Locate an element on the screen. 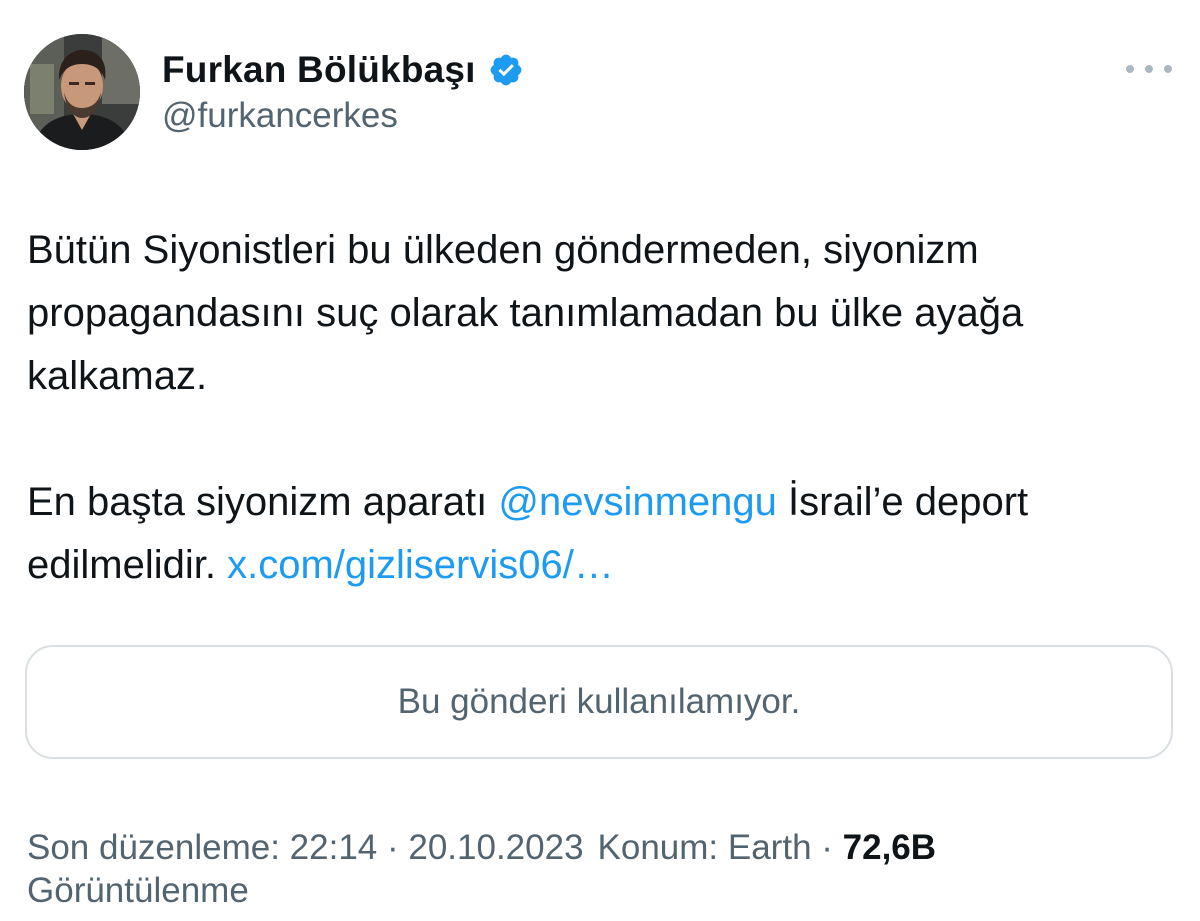 This screenshot has height=921, width=1200. edited-timestamp: Son düzenleme: 22:14 · 20.10.2023 is located at coordinates (305, 847).